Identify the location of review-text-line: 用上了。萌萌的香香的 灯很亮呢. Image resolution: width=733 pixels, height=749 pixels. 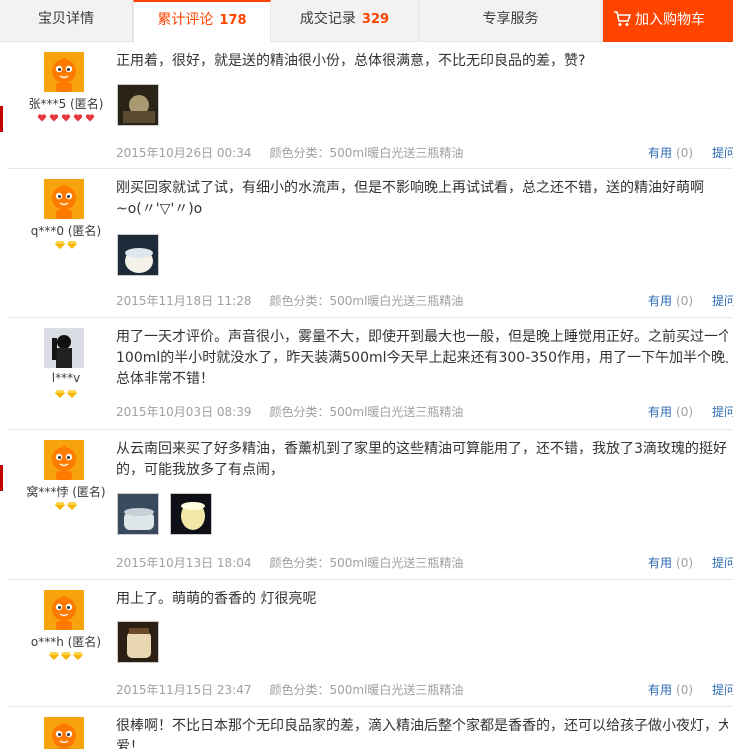
(216, 599).